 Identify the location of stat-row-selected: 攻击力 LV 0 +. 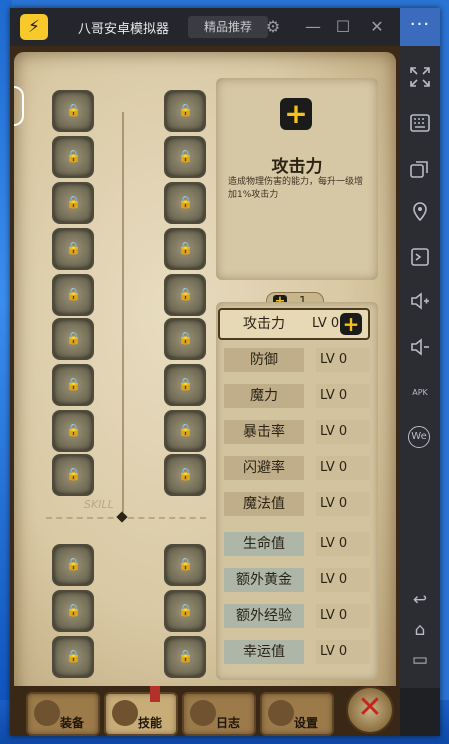
(294, 324).